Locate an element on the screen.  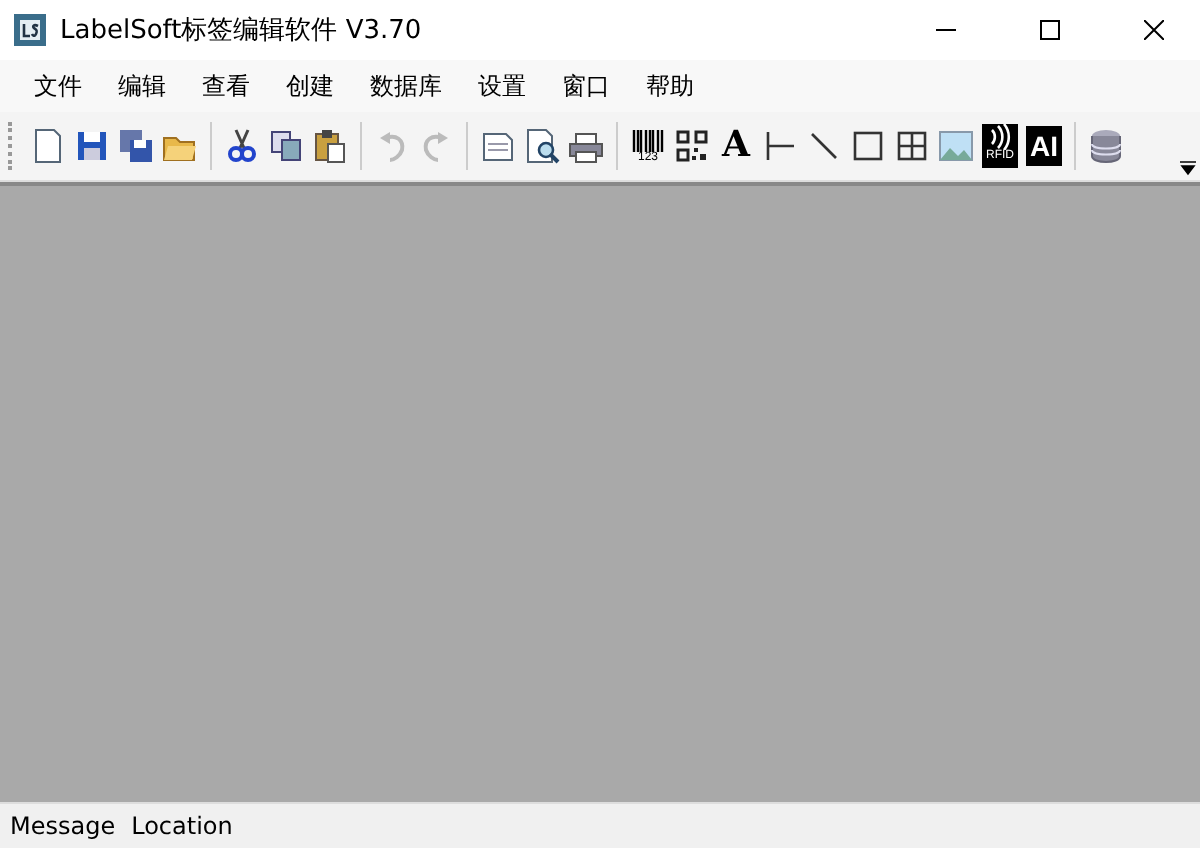
text-tool-icon: A is located at coordinates (736, 146).